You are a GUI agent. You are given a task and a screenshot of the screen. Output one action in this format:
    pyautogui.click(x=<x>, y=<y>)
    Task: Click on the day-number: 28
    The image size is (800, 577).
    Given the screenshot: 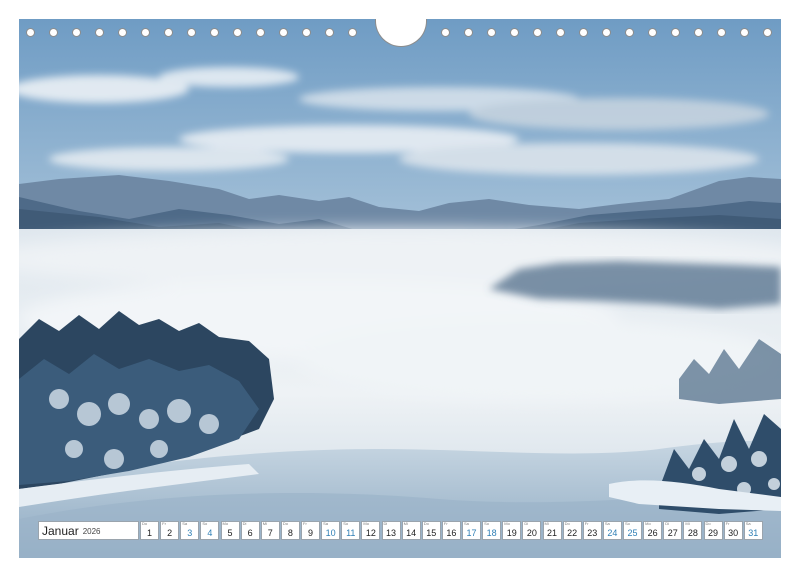 What is the action you would take?
    pyautogui.click(x=692, y=533)
    